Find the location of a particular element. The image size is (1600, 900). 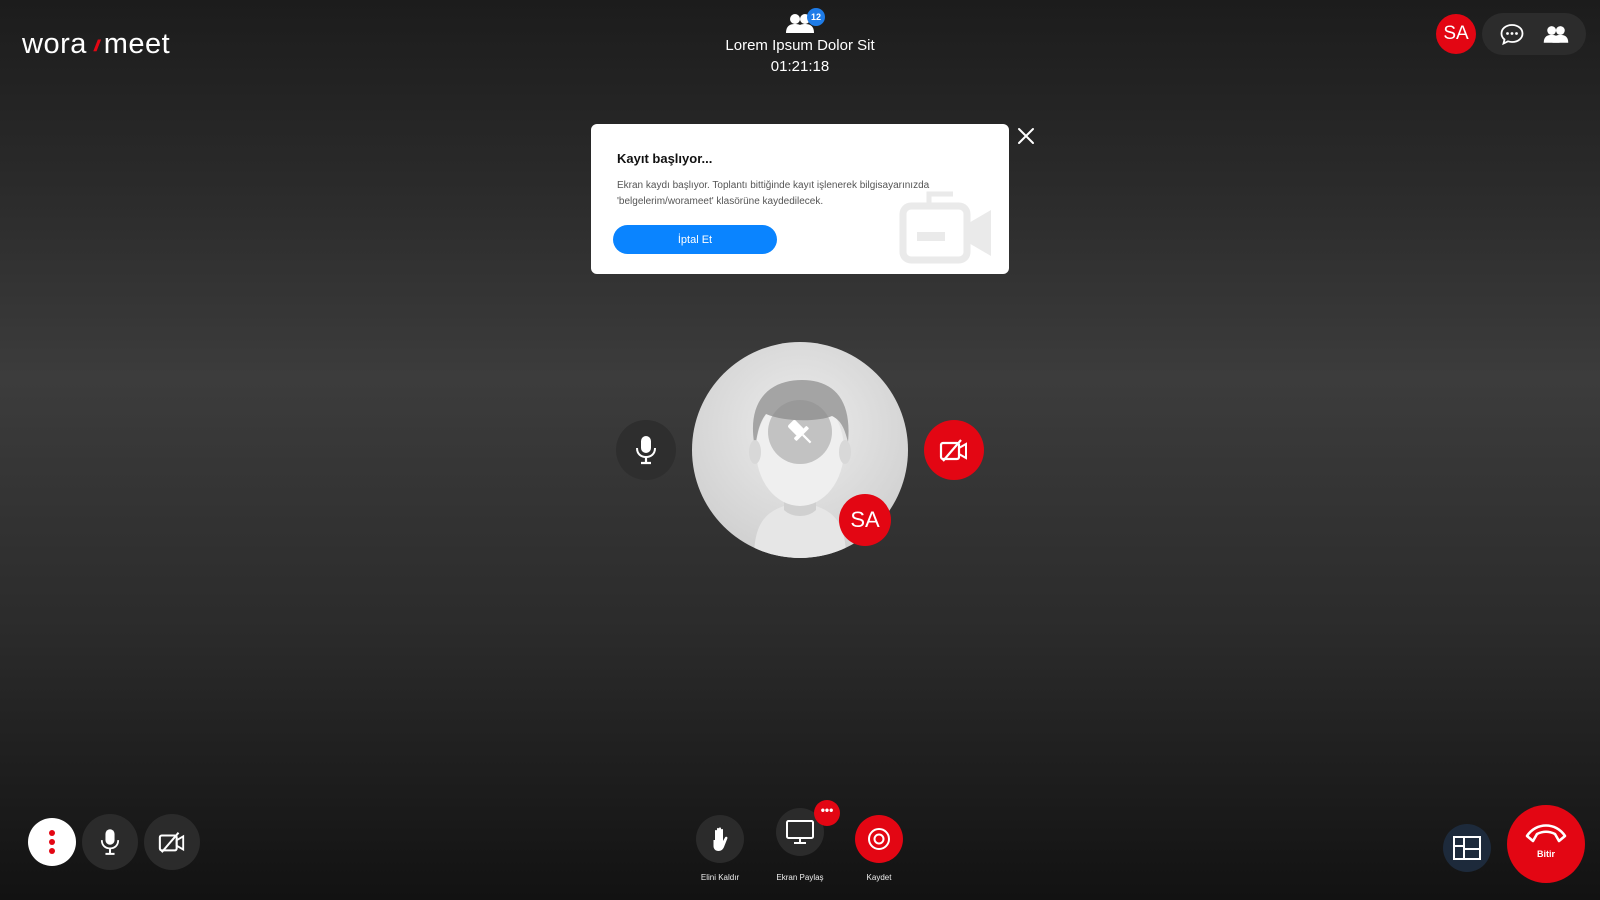

raise-hand-control: Elini Kaldır is located at coordinates (720, 848).